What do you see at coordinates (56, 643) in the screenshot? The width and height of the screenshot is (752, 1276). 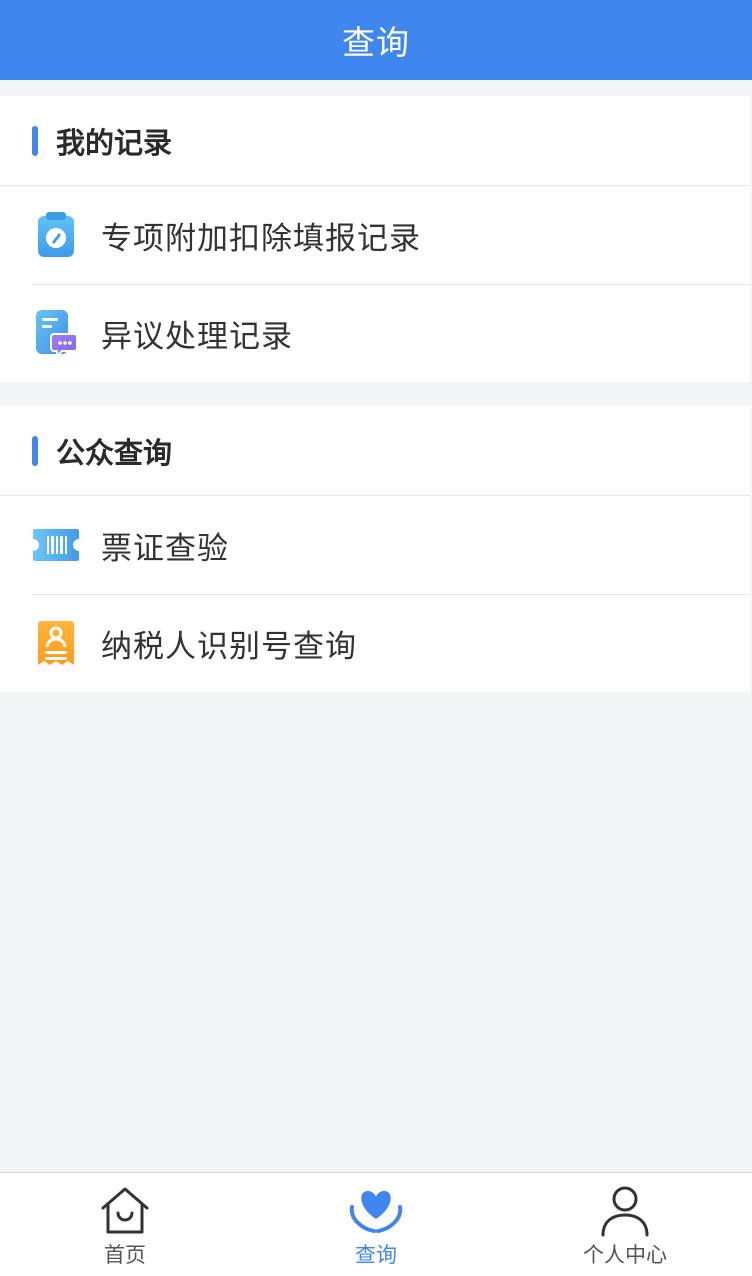 I see `taxpayer-id-icon` at bounding box center [56, 643].